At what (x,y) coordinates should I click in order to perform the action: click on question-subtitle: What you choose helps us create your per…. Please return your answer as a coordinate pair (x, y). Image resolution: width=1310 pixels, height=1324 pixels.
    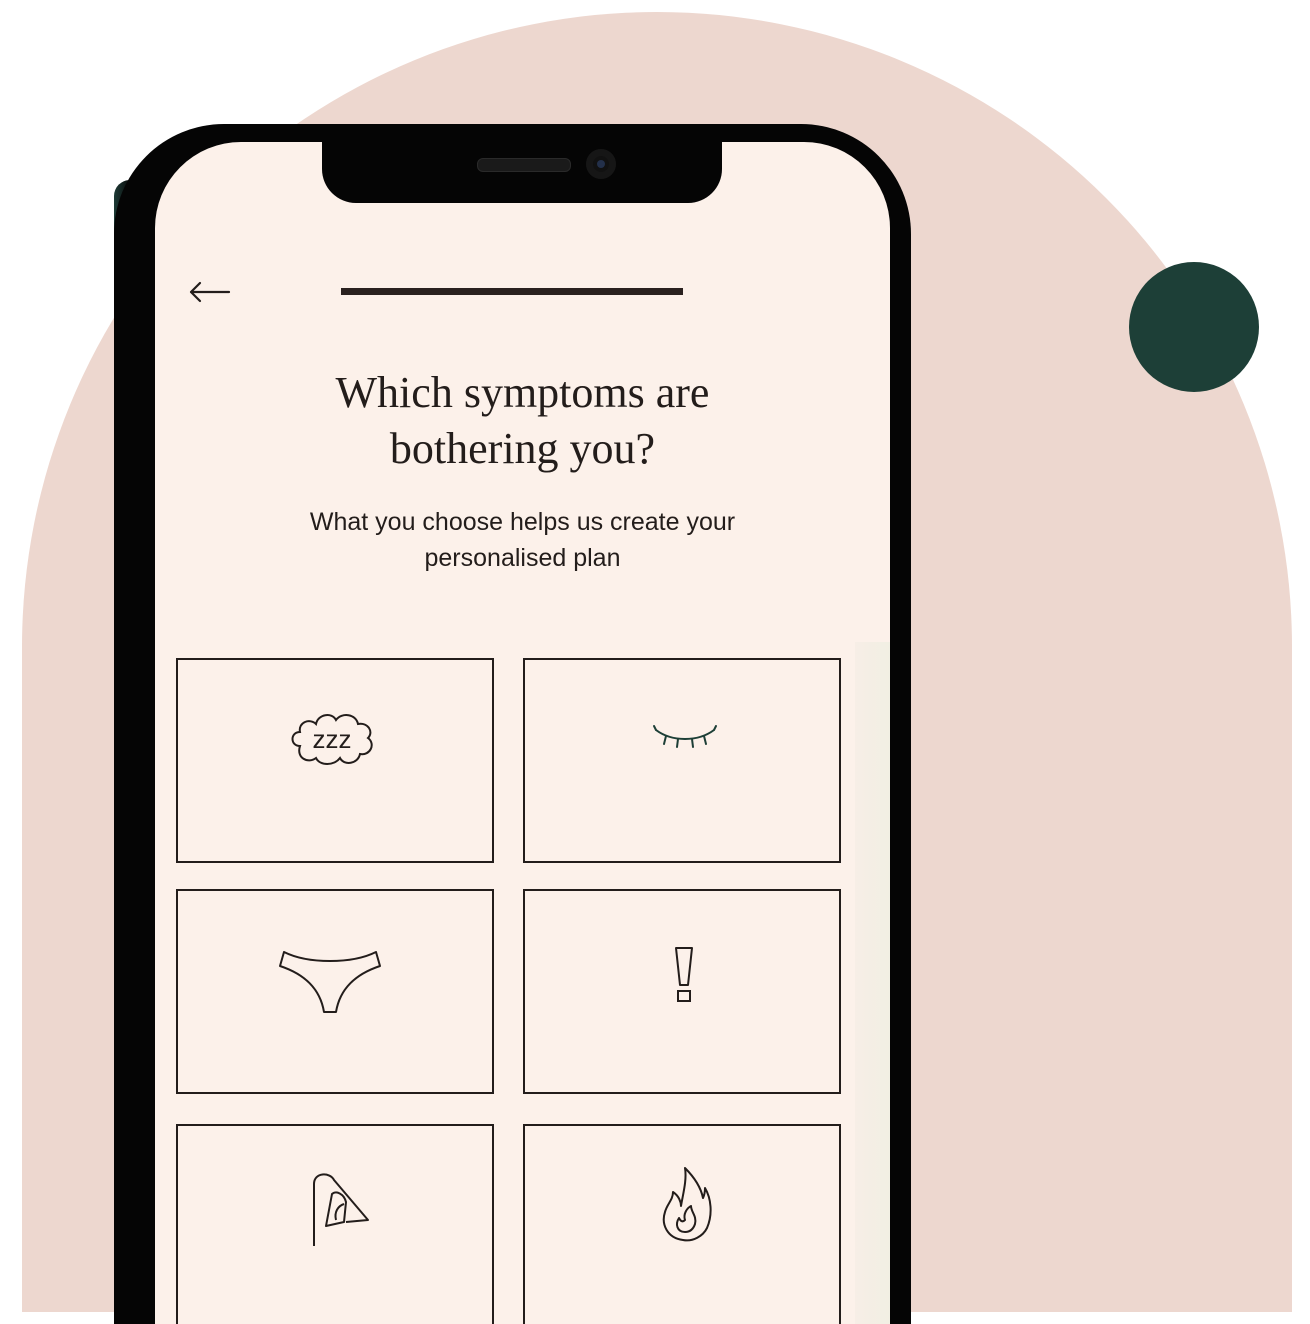
    Looking at the image, I should click on (522, 540).